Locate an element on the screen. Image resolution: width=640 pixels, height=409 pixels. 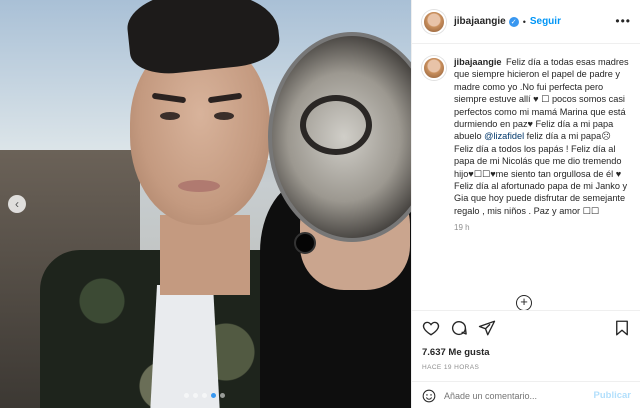
photo-reflection-wheel is located at coordinates (336, 125).